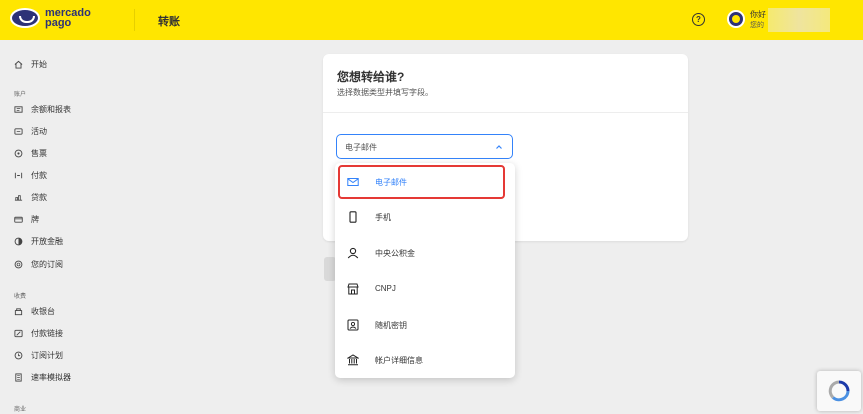 This screenshot has width=863, height=414. Describe the element at coordinates (25, 18) in the screenshot. I see `handshake-logo-icon` at that location.